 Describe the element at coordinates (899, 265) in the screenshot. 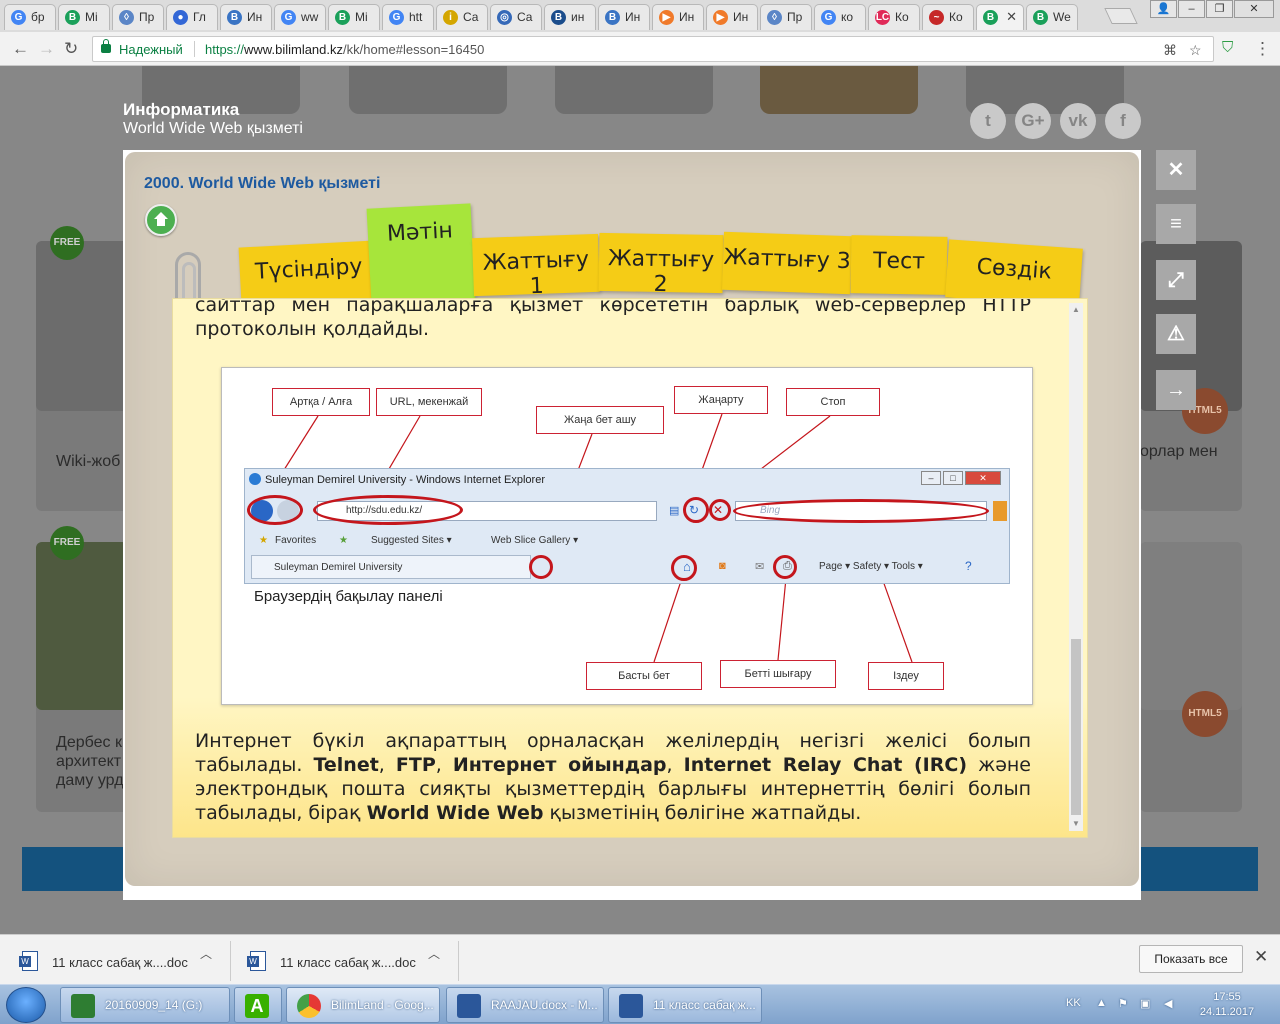

I see `tab-test: Тест` at that location.